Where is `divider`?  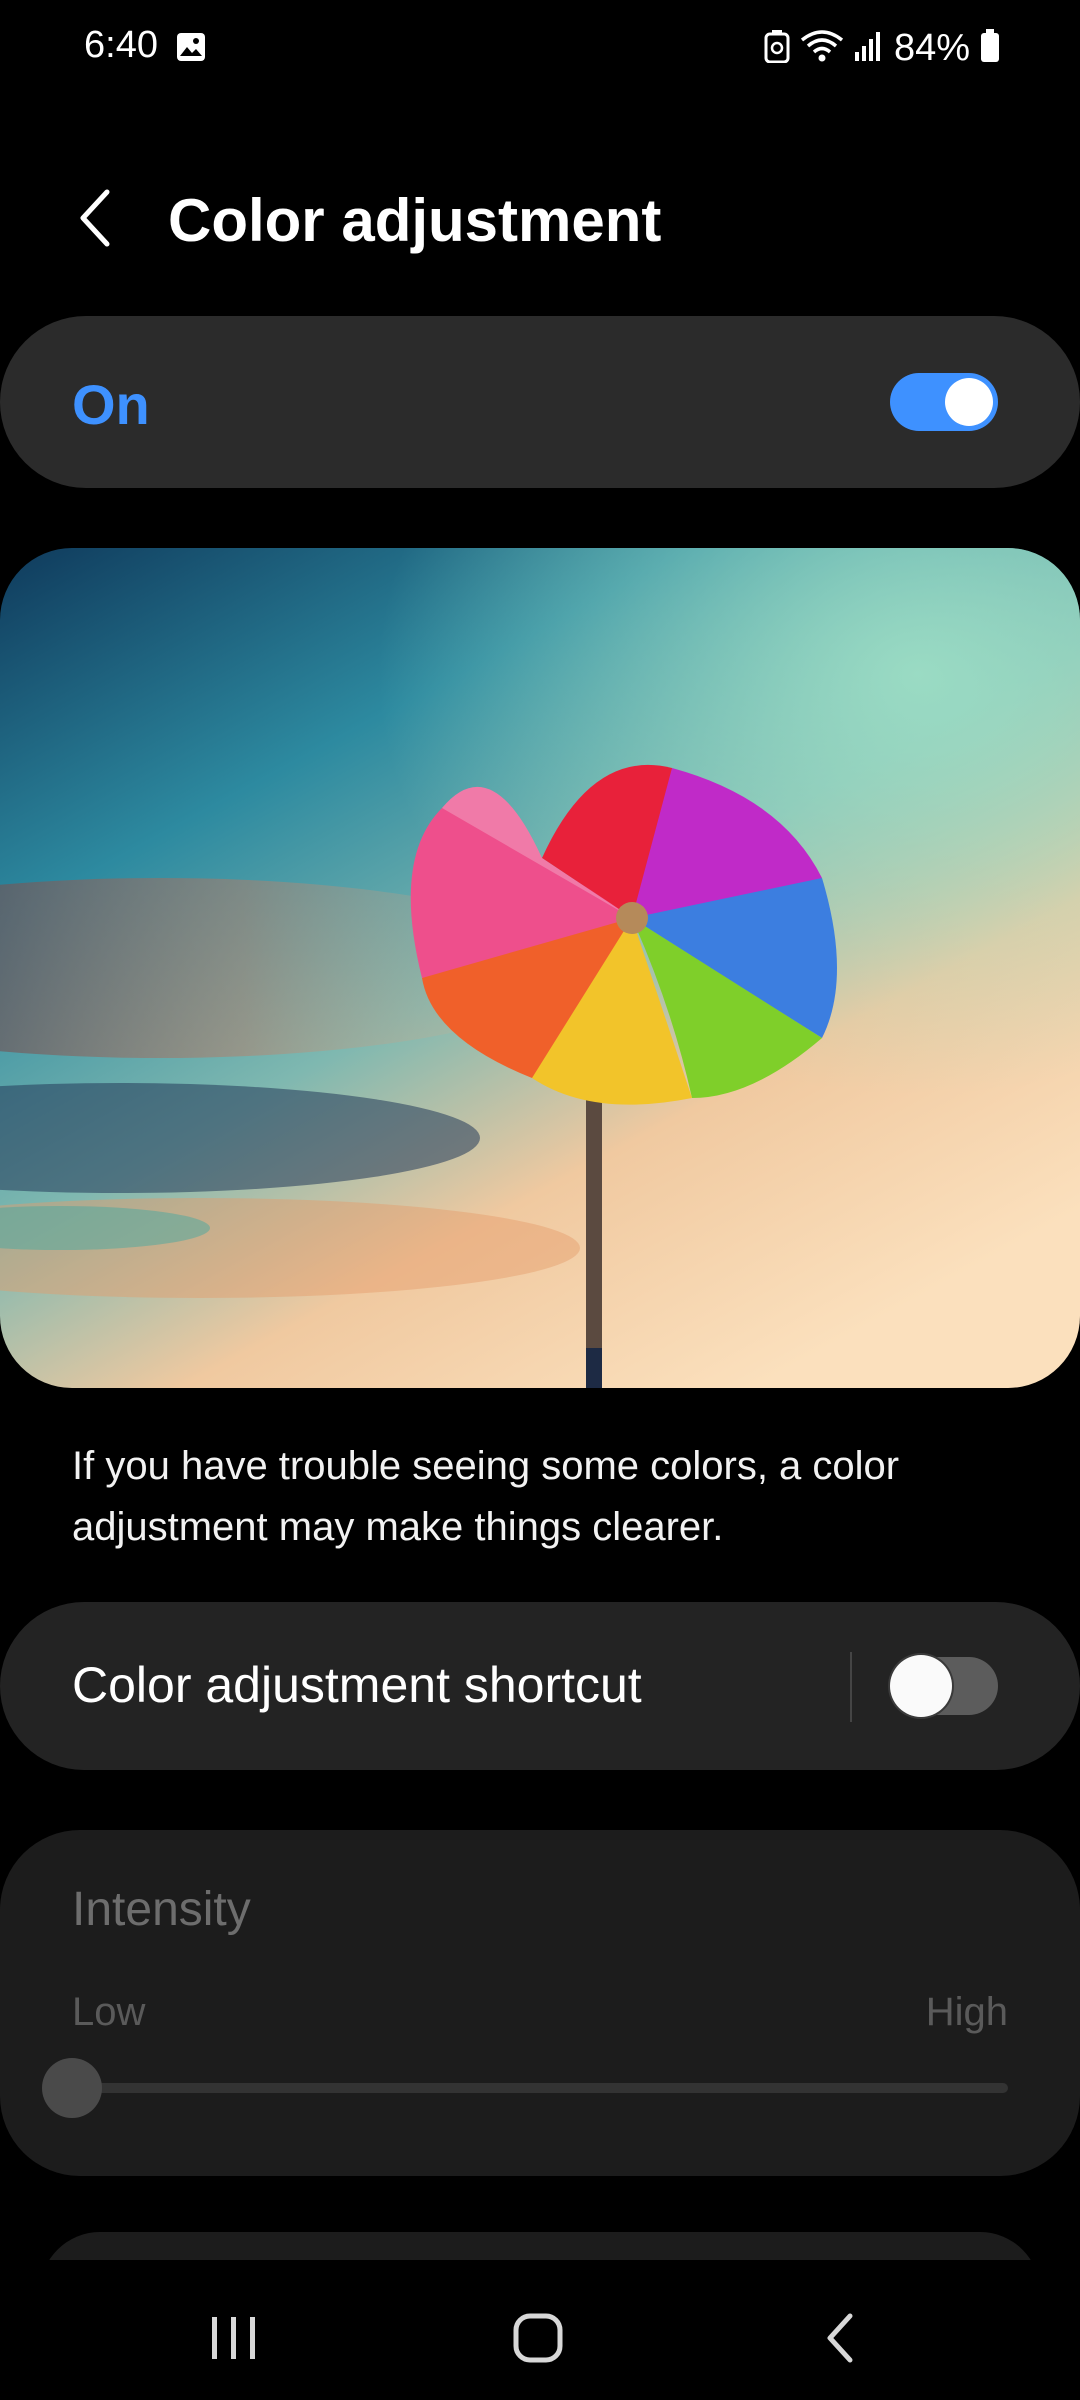
divider is located at coordinates (851, 1687).